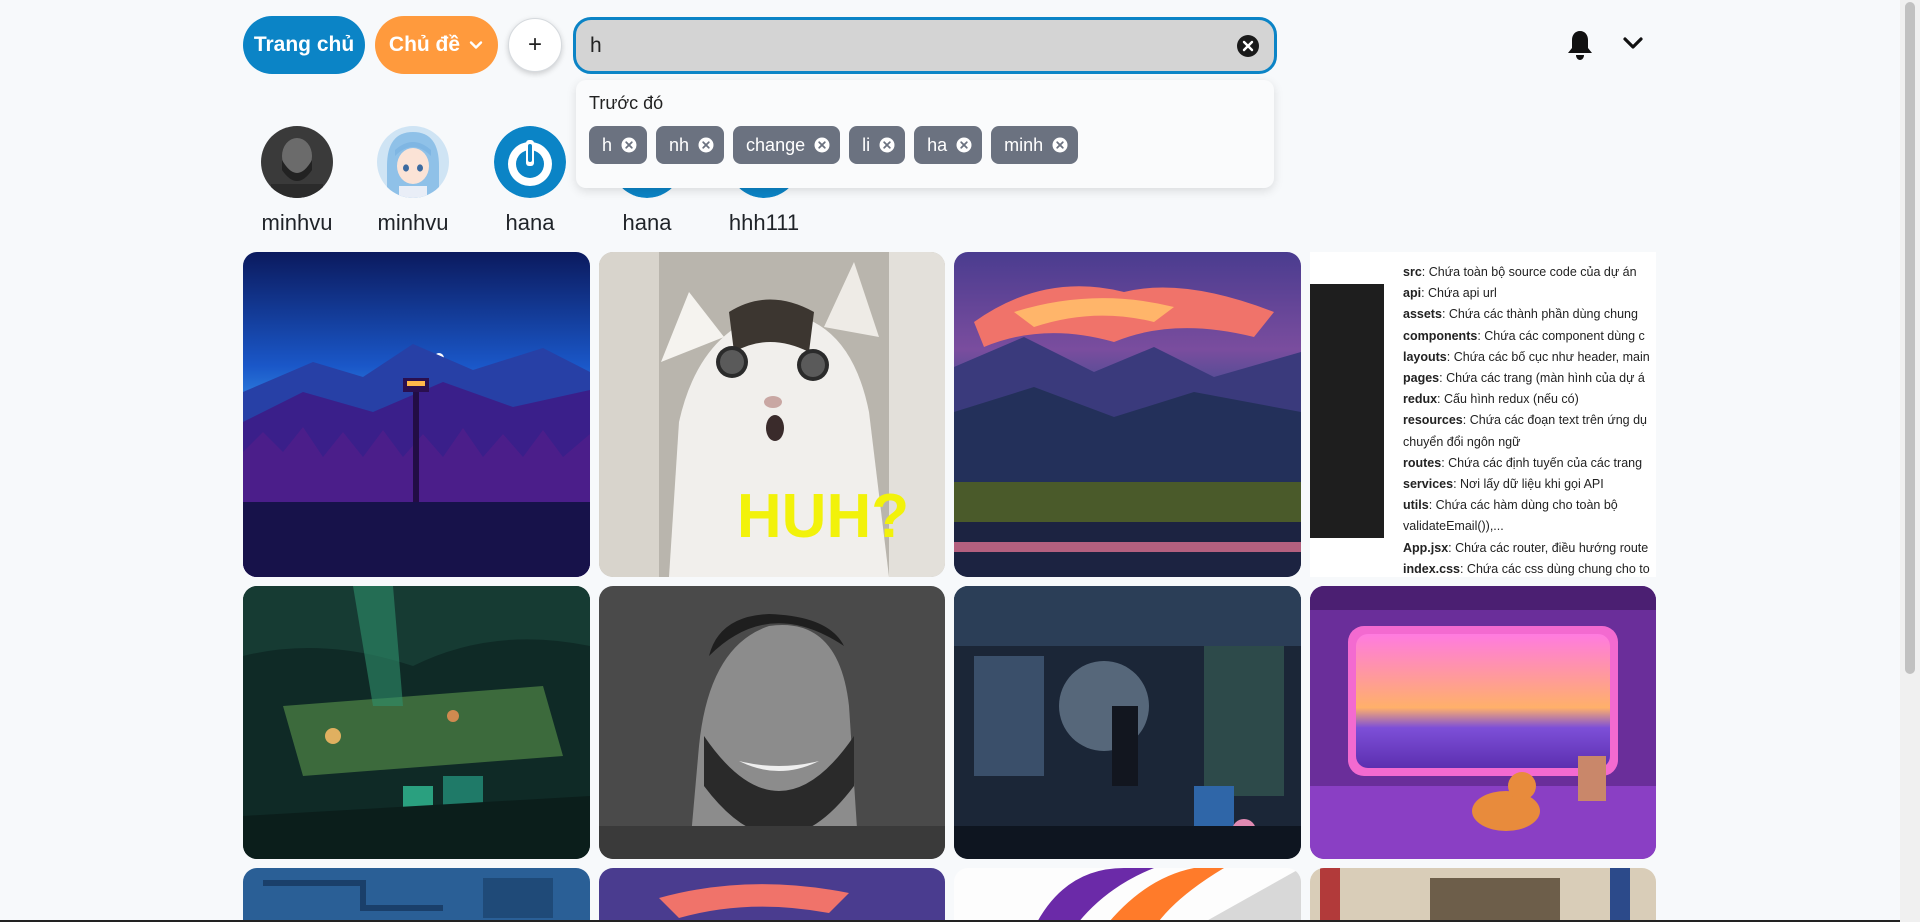 The height and width of the screenshot is (922, 1920). Describe the element at coordinates (1520, 272) in the screenshot. I see `doc-line: src: Chứa toàn bộ source code của dự án` at that location.